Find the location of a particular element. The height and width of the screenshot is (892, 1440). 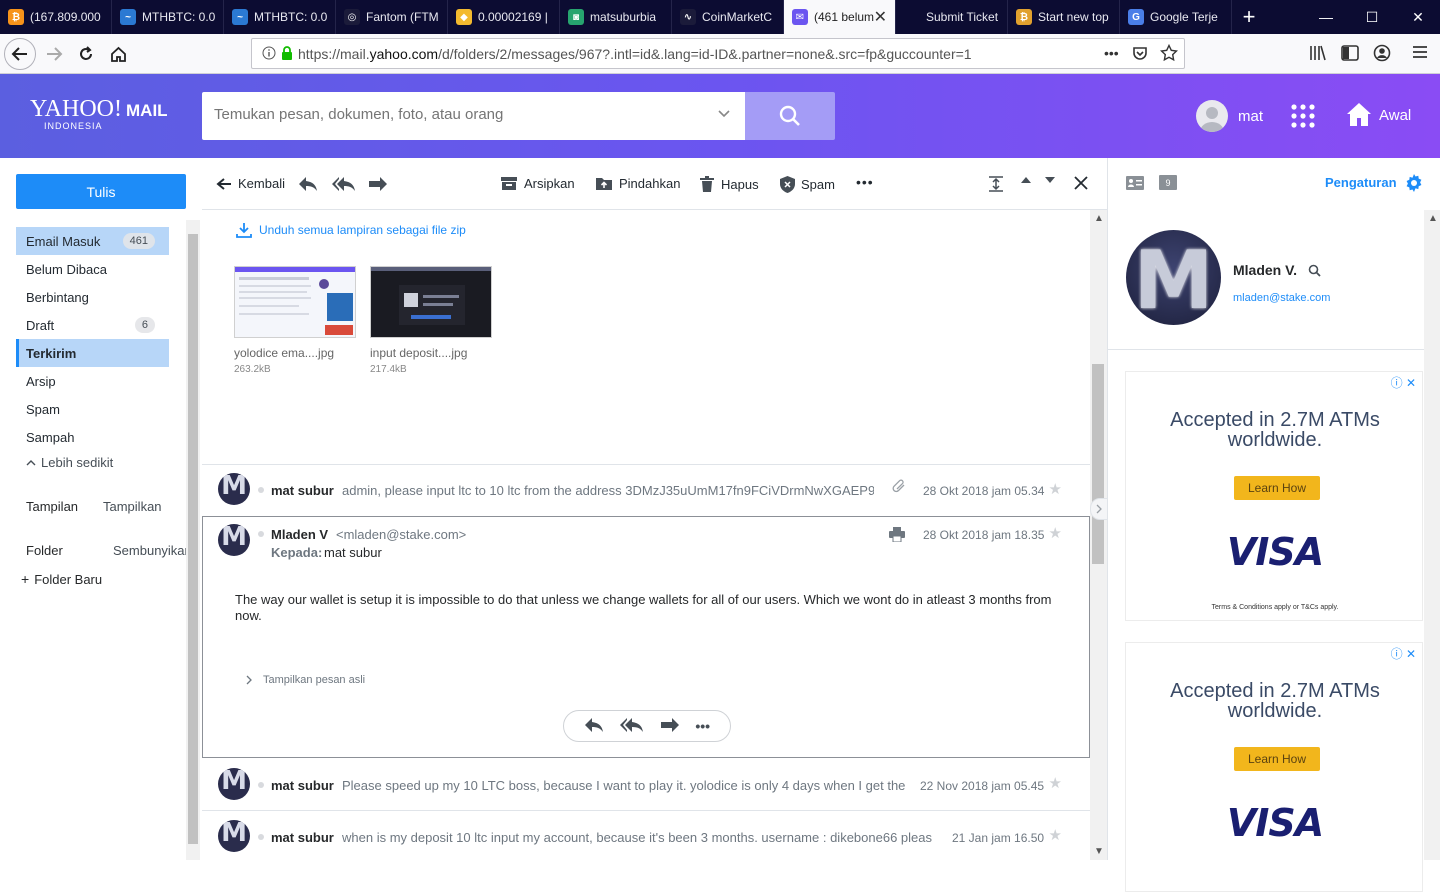

back-button: Kembali is located at coordinates (250, 183).